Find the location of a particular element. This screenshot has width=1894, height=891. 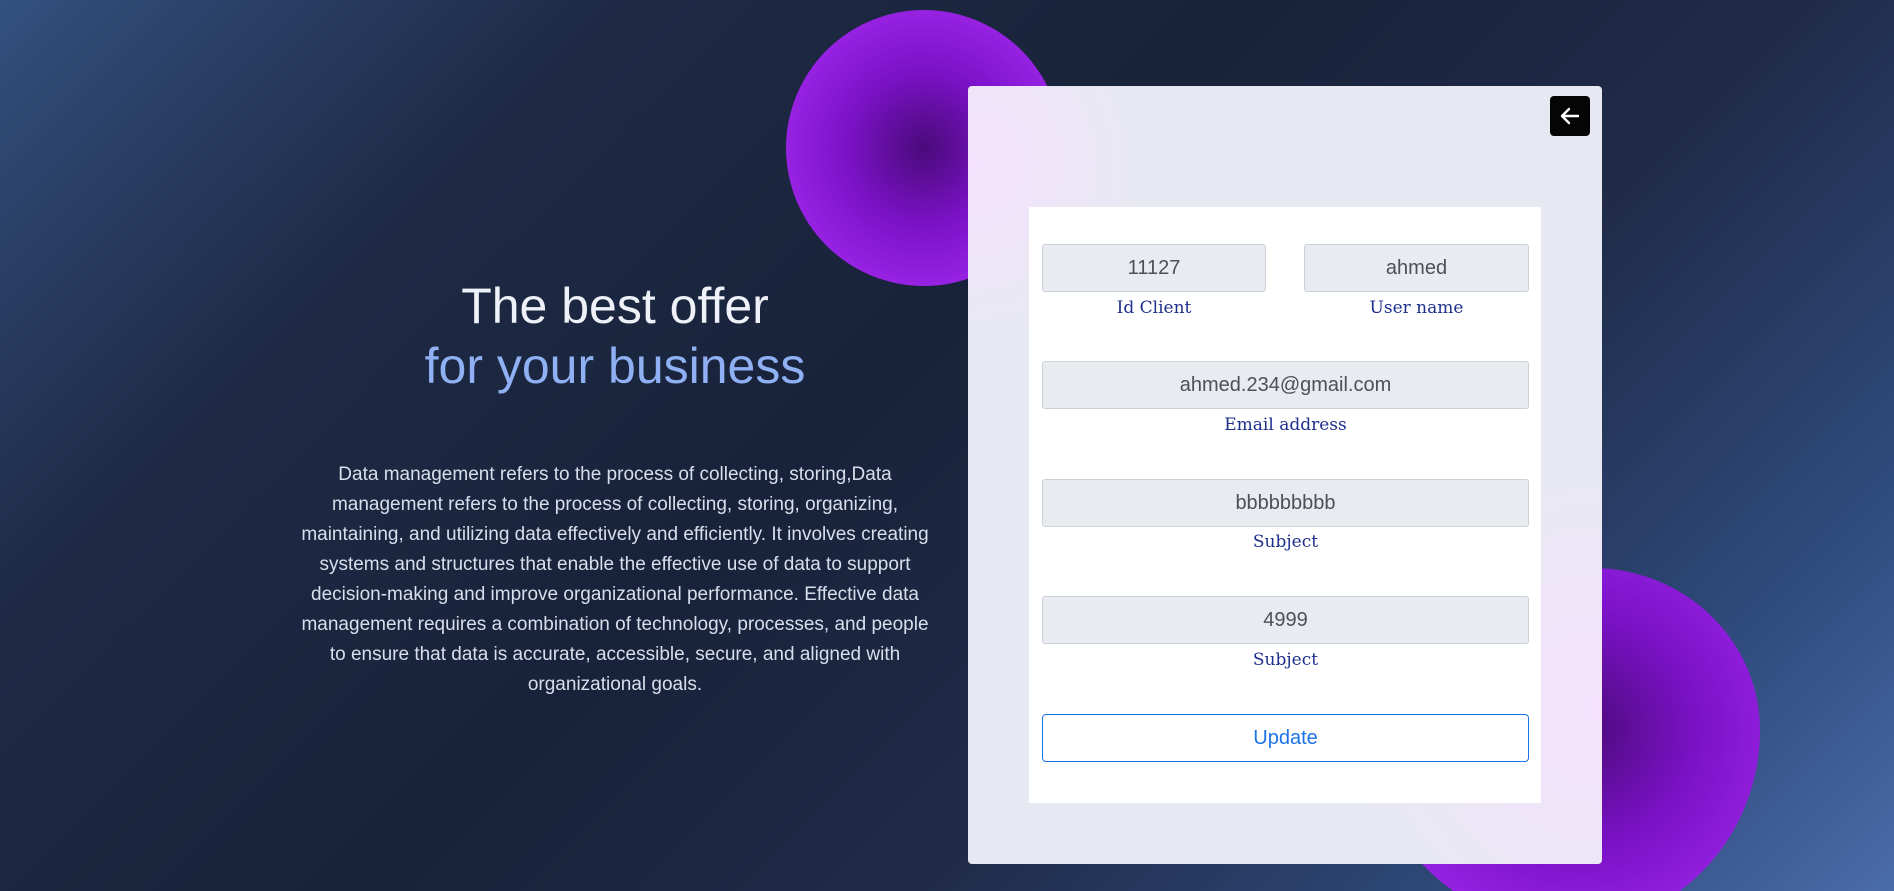

email-input is located at coordinates (1285, 385).